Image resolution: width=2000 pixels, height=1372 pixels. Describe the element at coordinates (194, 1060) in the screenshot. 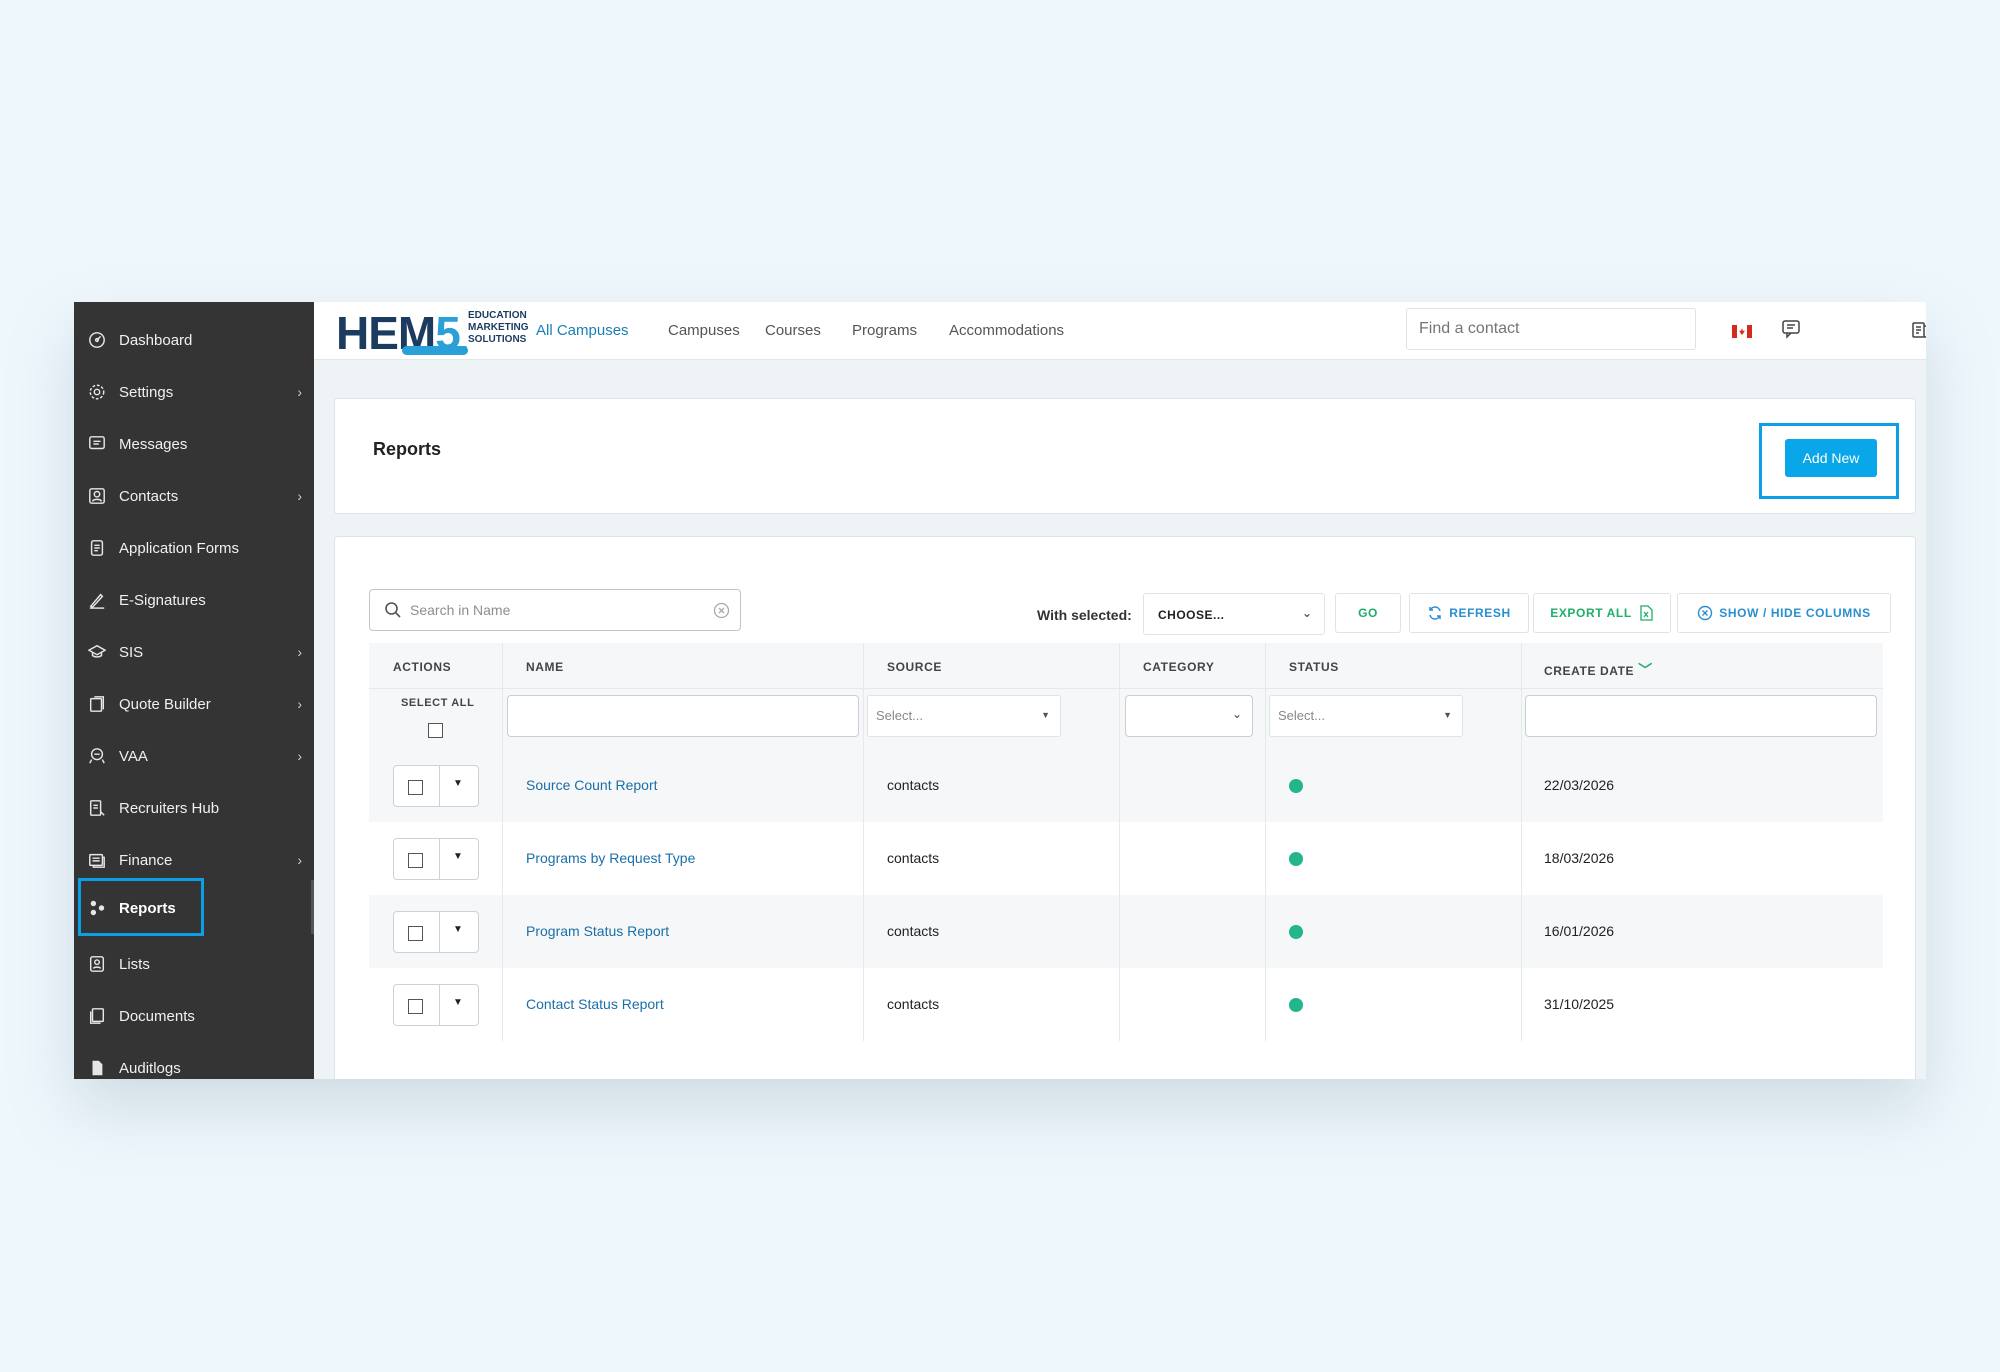

I see `sidebar-item-auditlogs: Auditlogs` at that location.